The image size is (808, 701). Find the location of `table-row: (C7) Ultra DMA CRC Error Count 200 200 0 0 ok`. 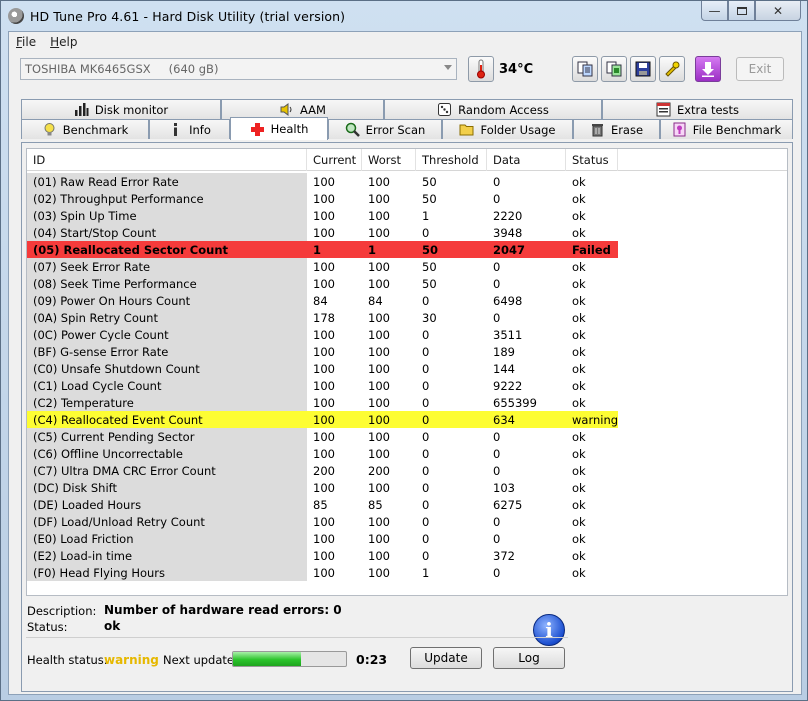

table-row: (C7) Ultra DMA CRC Error Count 200 200 0 0 ok is located at coordinates (407, 470).